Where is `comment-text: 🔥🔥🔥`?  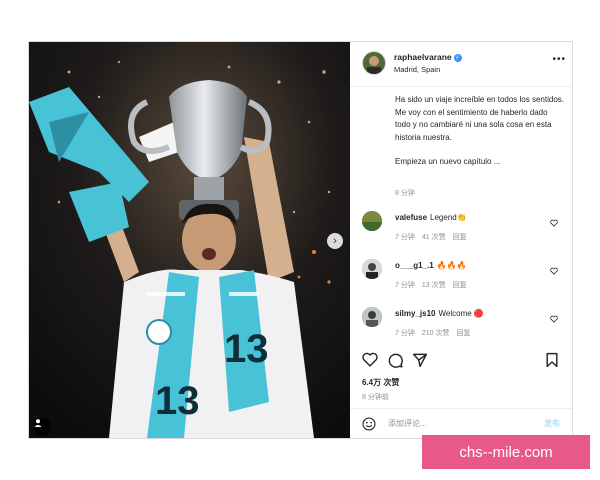 comment-text: 🔥🔥🔥 is located at coordinates (451, 265).